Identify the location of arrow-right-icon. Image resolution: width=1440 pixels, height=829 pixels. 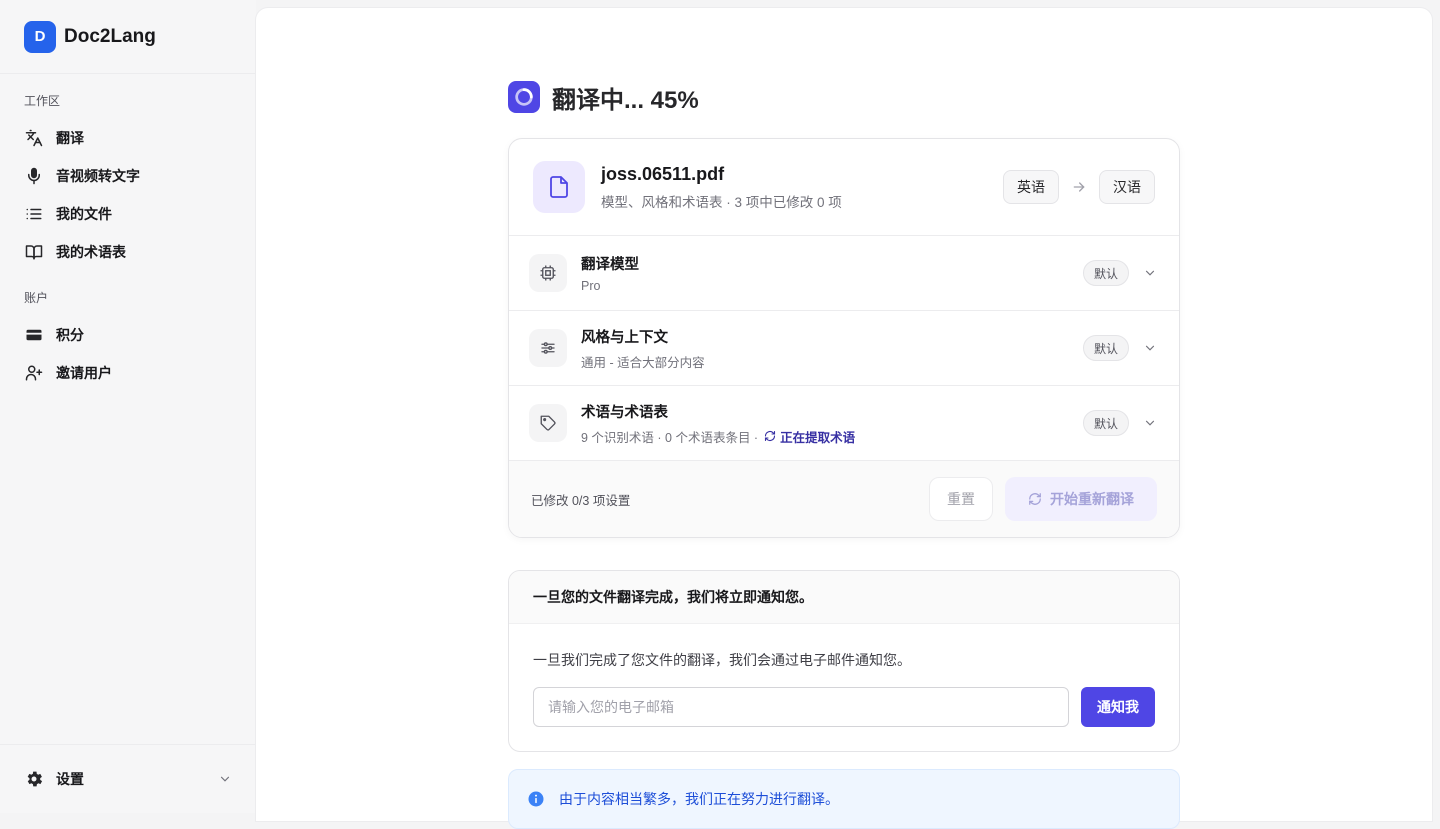
(1079, 187).